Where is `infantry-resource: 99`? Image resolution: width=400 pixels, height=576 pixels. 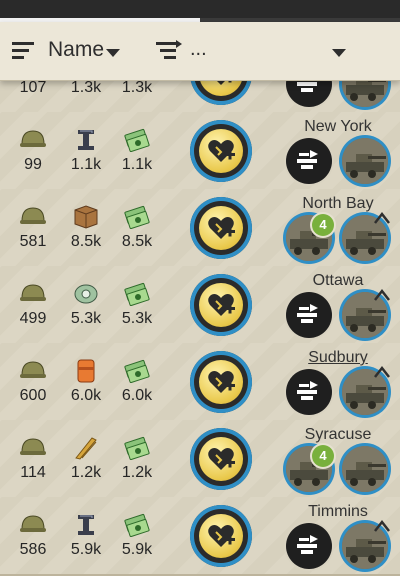
infantry-resource: 99 is located at coordinates (33, 151).